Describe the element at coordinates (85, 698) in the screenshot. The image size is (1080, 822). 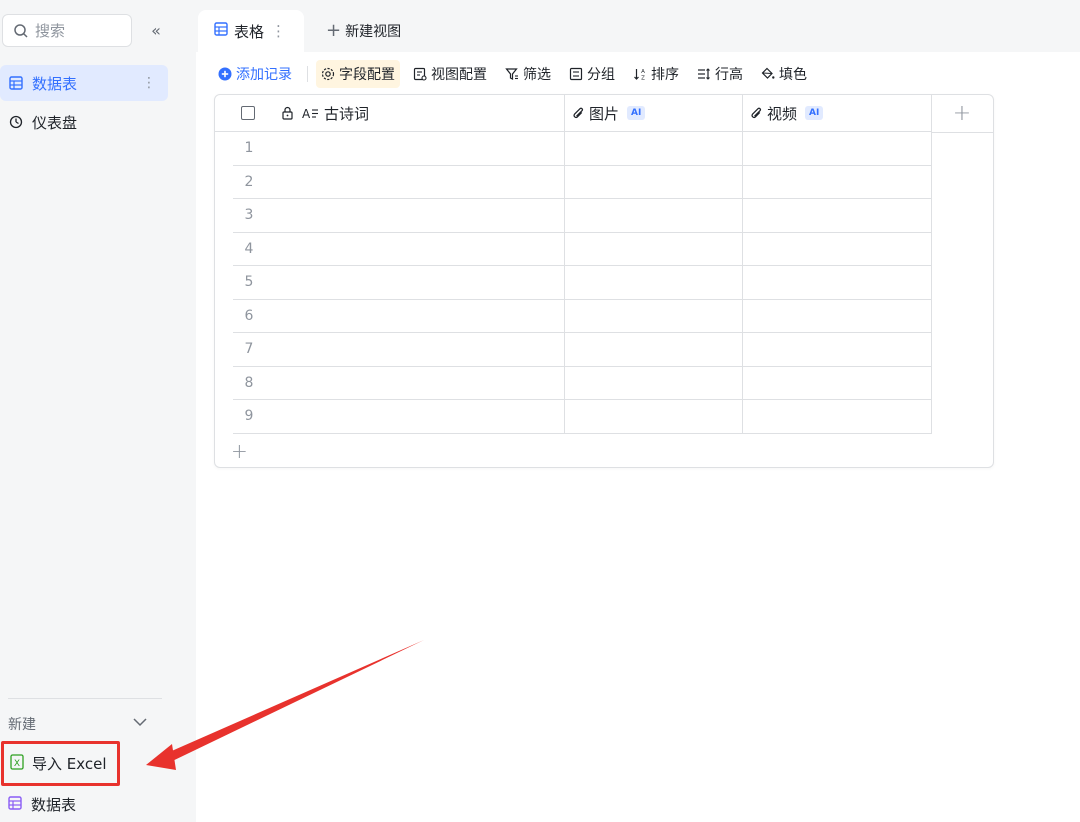
I see `sidebar-divider` at that location.